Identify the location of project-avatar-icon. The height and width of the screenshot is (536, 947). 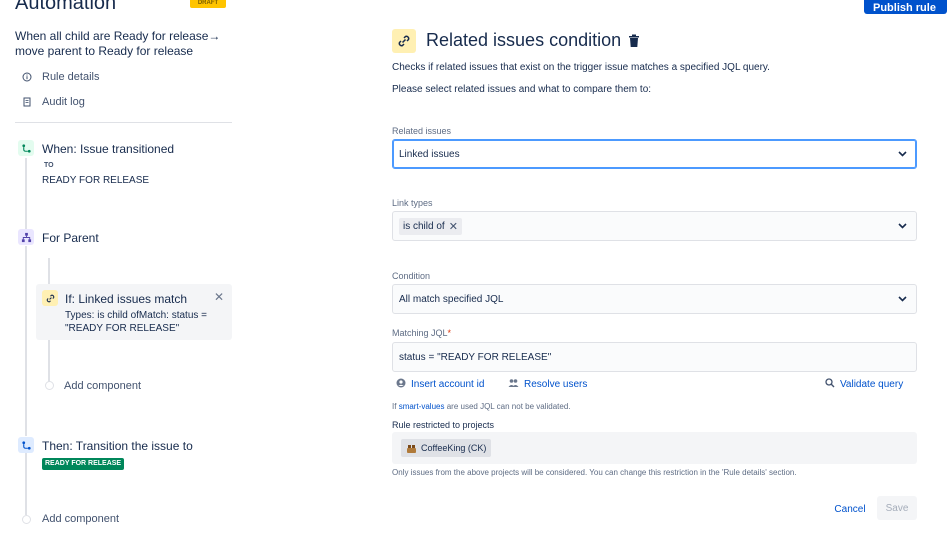
(411, 448).